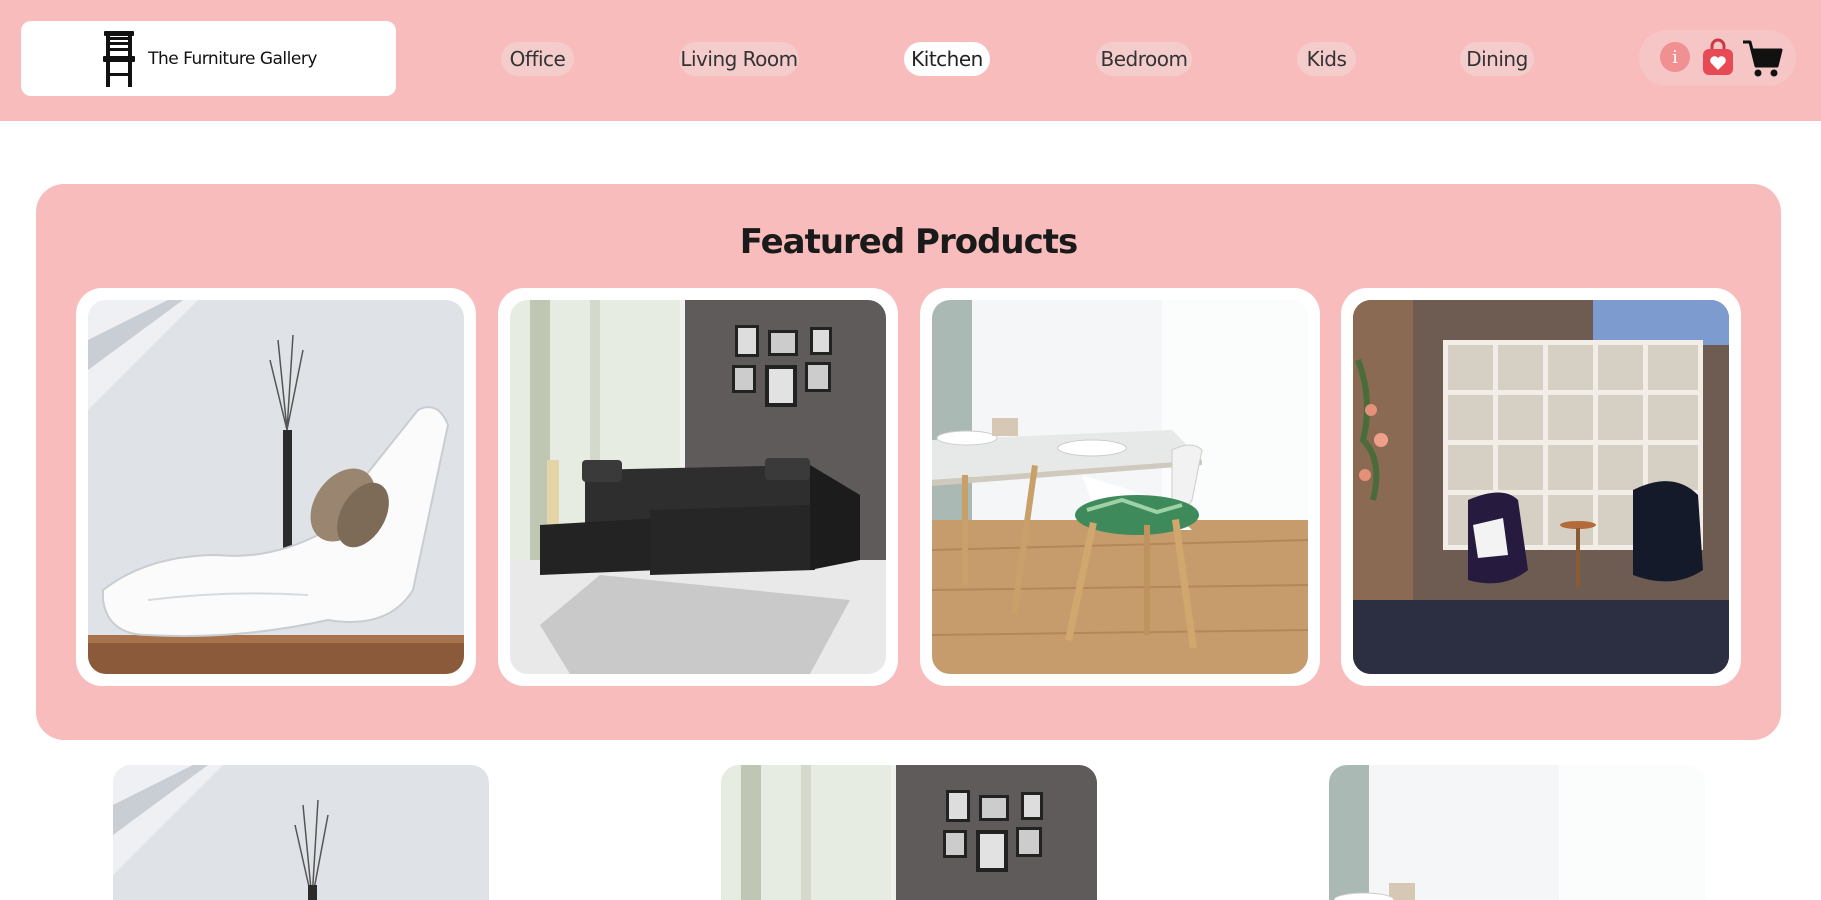  What do you see at coordinates (1497, 59) in the screenshot?
I see `nav-dining: Dining` at bounding box center [1497, 59].